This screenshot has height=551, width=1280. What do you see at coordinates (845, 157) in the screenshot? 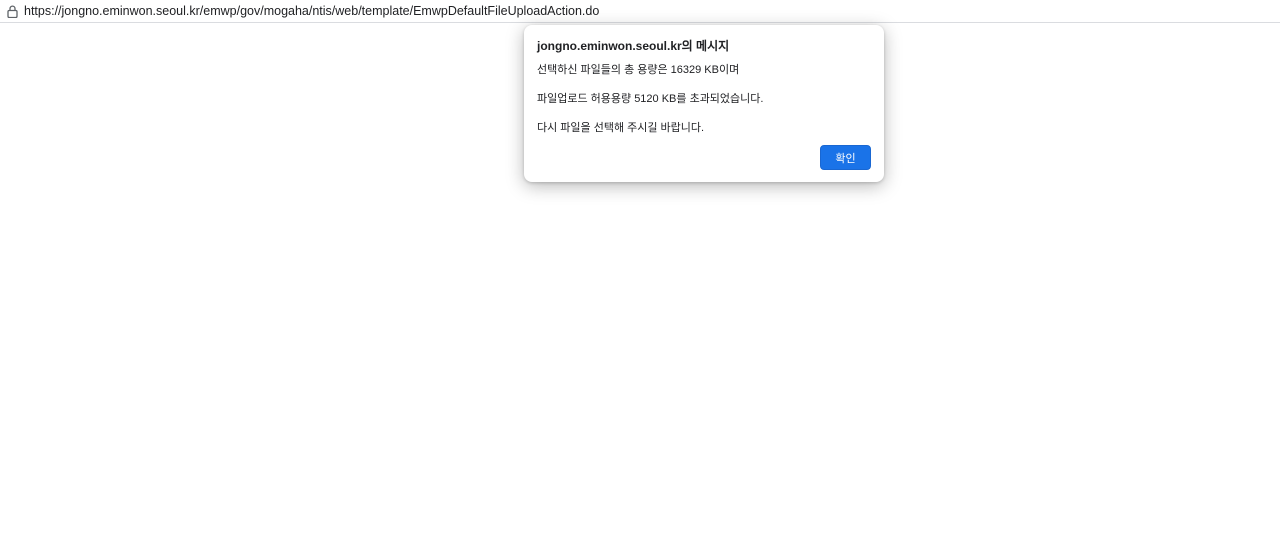
I see `ok-button: 확인` at bounding box center [845, 157].